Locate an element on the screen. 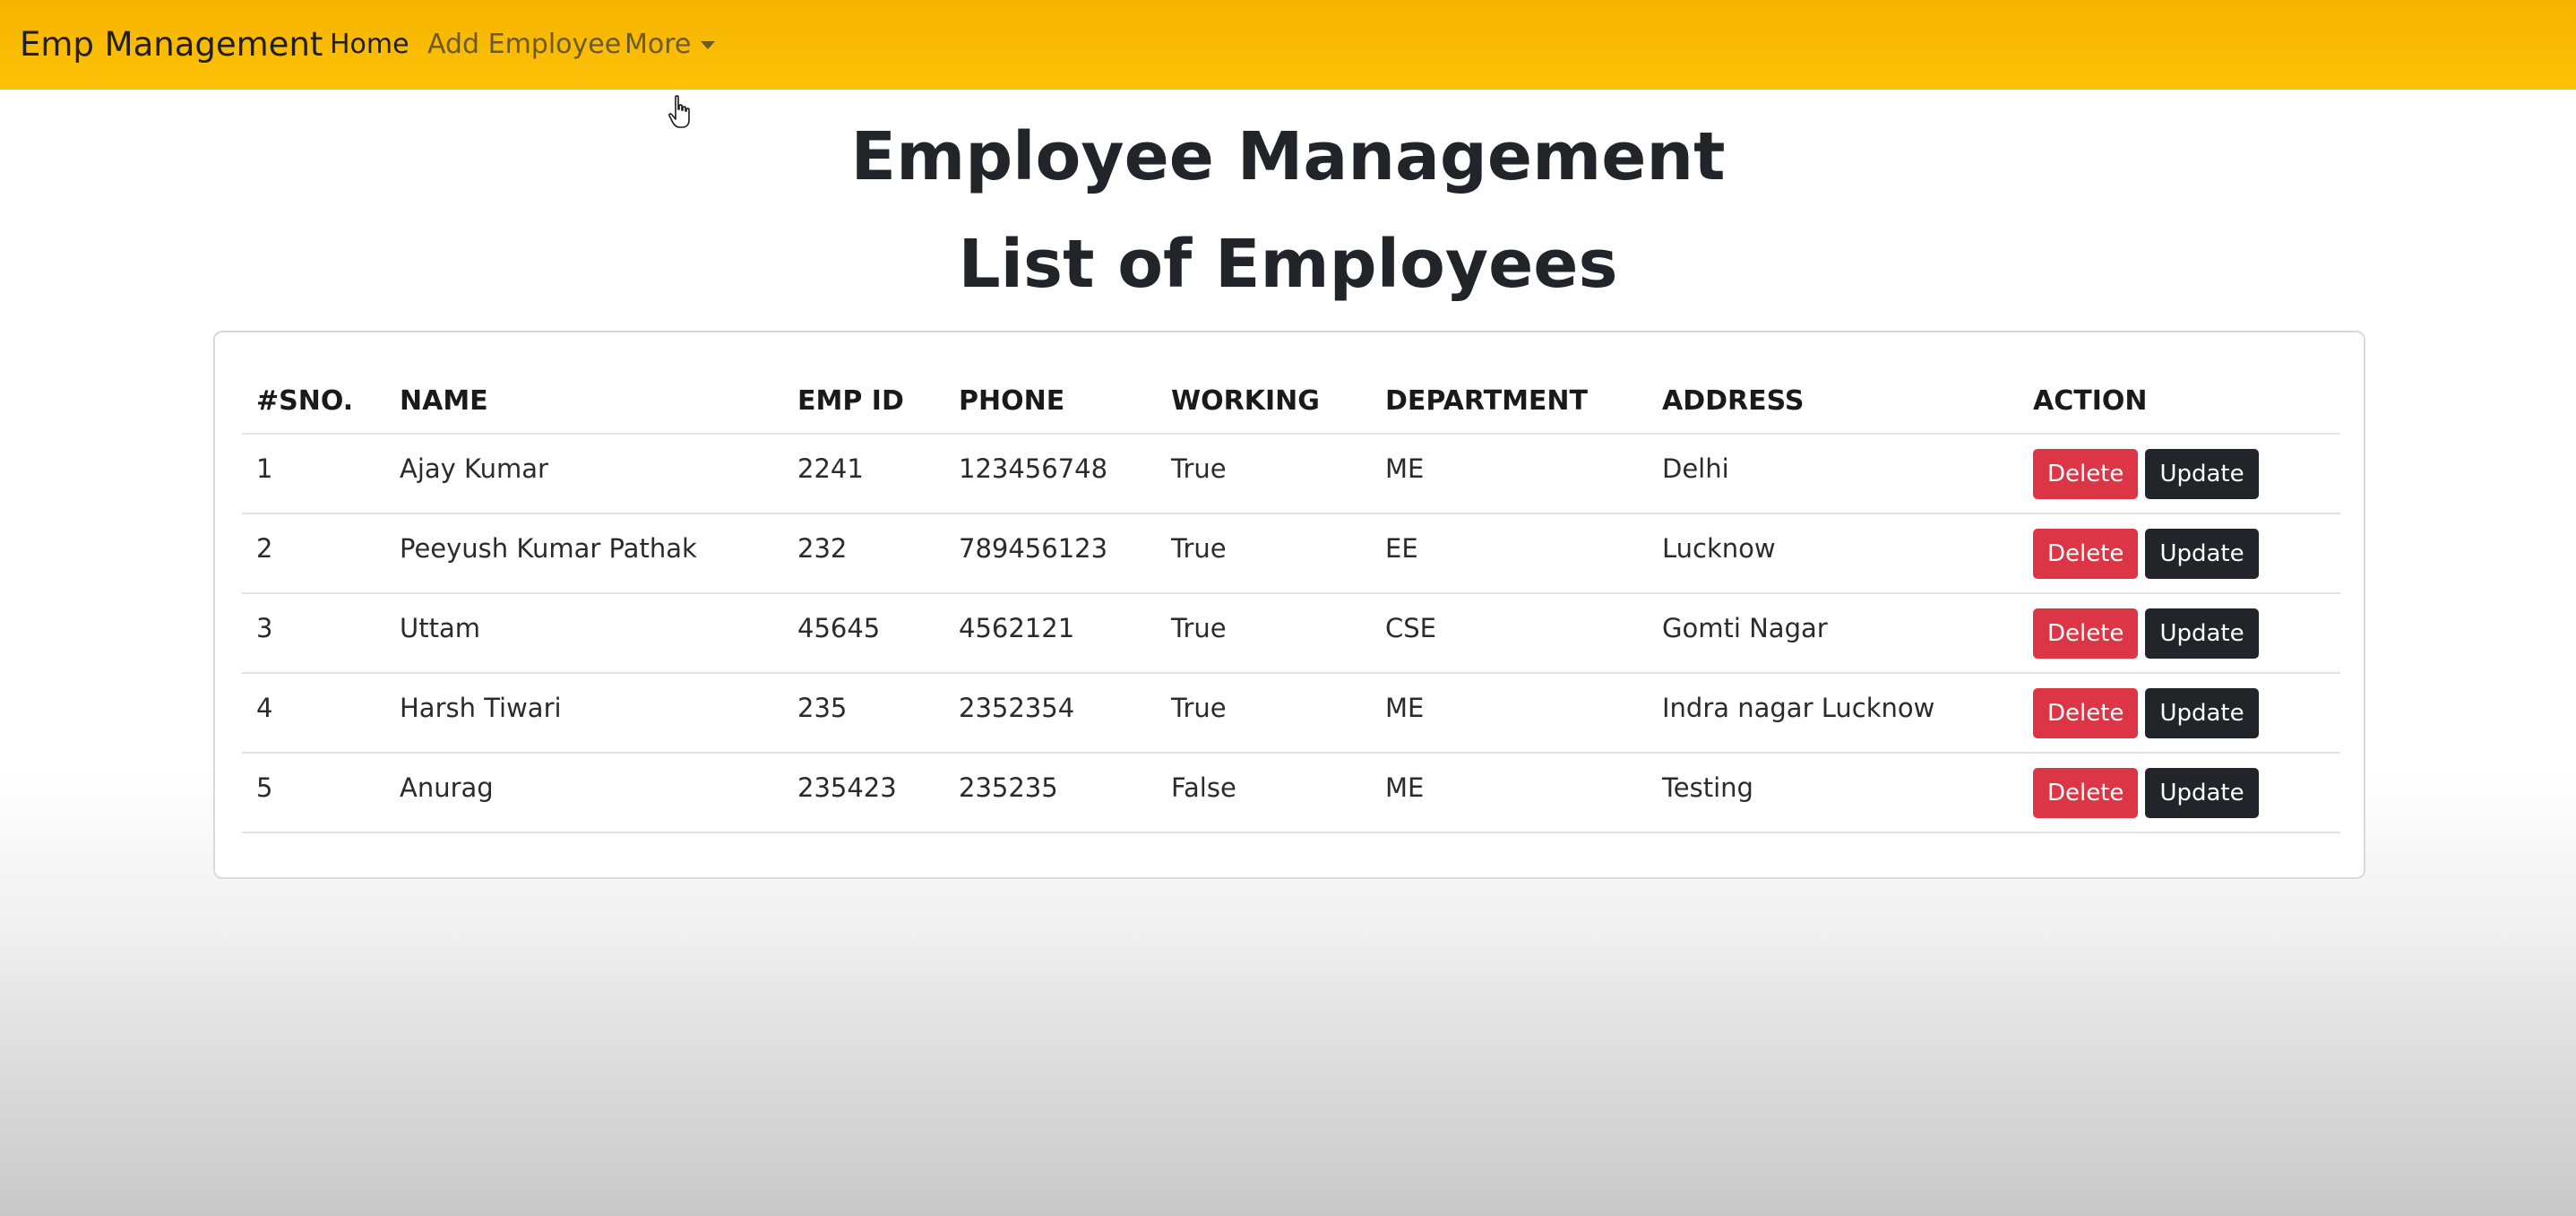 The height and width of the screenshot is (1216, 2576). page-title: Employee Management is located at coordinates (1288, 156).